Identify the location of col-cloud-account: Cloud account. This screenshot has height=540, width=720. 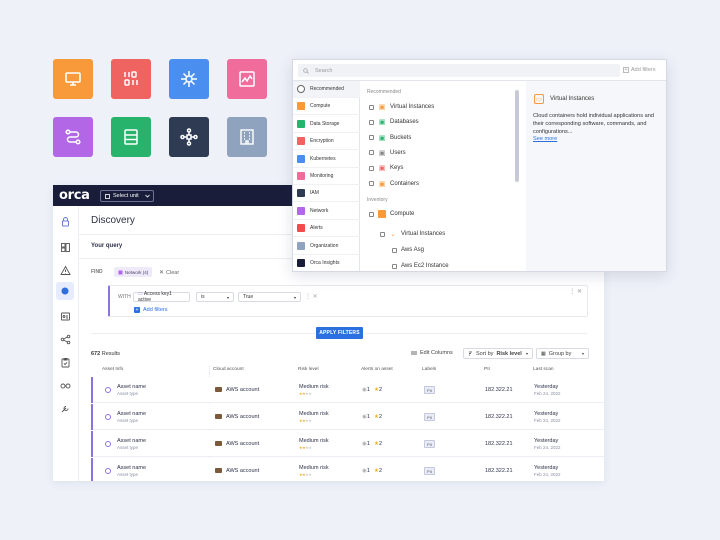
(228, 369).